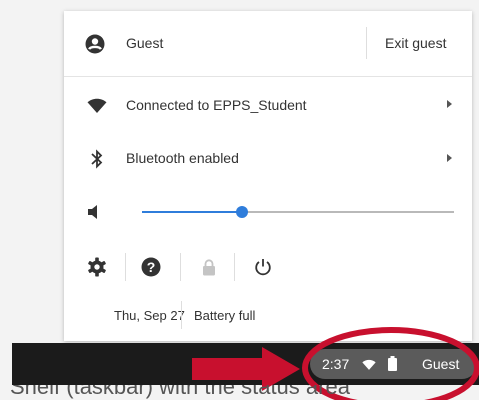 This screenshot has height=400, width=479. Describe the element at coordinates (216, 105) in the screenshot. I see `network-status: Connected to EPPS_Student` at that location.